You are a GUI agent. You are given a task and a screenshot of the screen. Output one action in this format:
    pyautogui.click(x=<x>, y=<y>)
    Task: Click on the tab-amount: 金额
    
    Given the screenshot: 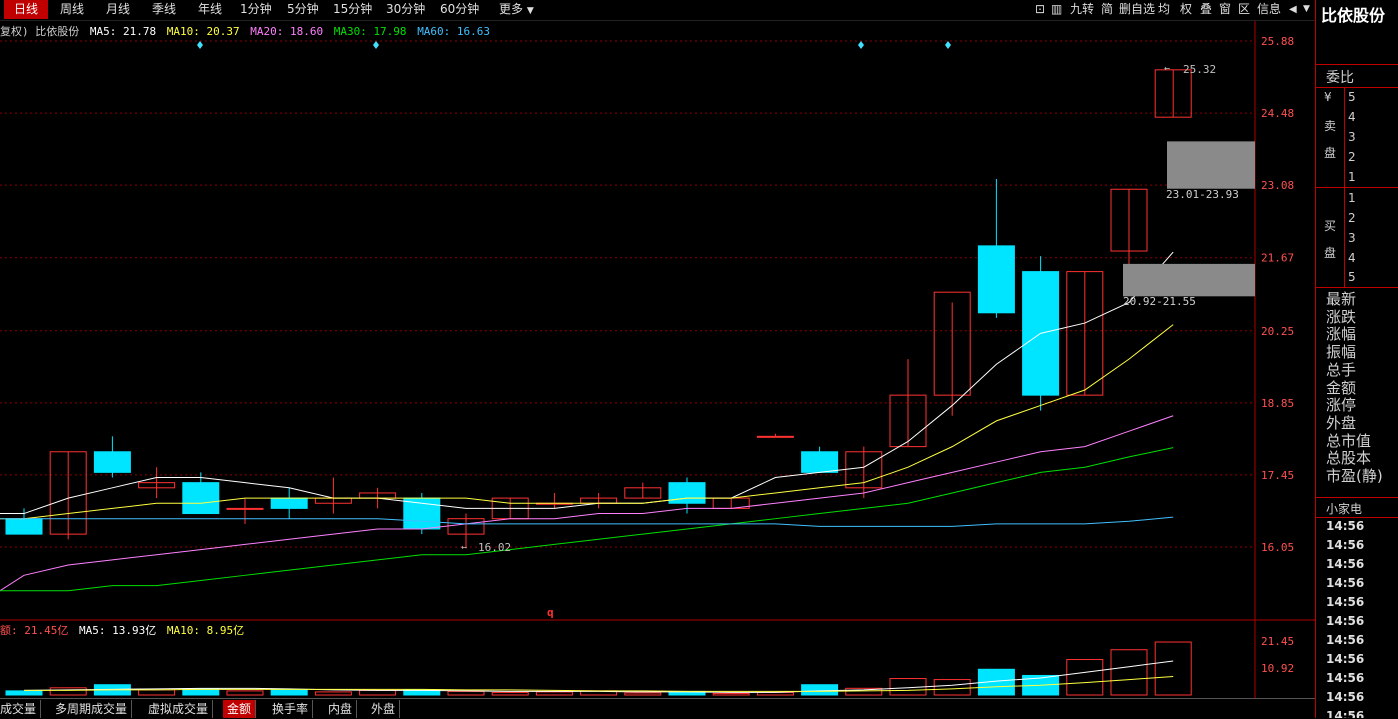 What is the action you would take?
    pyautogui.click(x=240, y=709)
    